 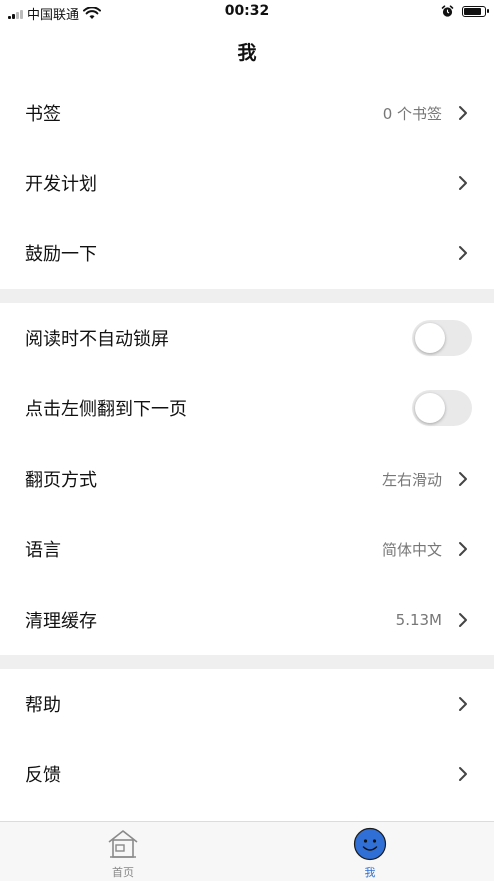 I want to click on tap-left-next-row: 点击左侧翻到下一页, so click(x=247, y=408).